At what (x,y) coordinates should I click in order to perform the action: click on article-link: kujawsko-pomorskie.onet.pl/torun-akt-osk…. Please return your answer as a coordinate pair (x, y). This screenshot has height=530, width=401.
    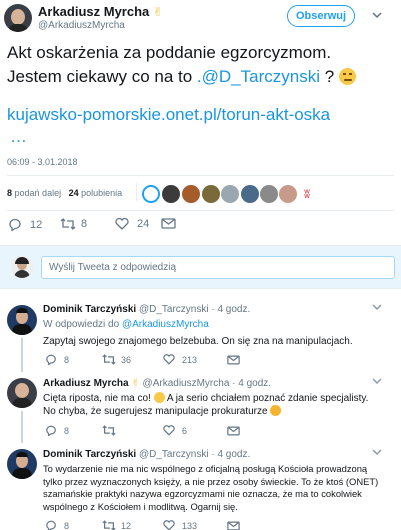
    Looking at the image, I should click on (168, 115).